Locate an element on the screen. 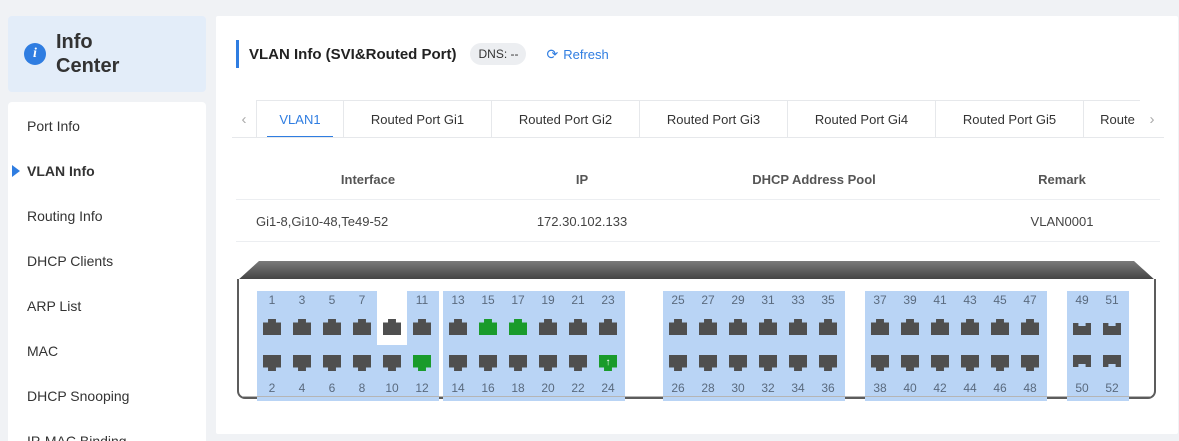 The image size is (1179, 441). refresh-icon: ⟳ is located at coordinates (552, 53).